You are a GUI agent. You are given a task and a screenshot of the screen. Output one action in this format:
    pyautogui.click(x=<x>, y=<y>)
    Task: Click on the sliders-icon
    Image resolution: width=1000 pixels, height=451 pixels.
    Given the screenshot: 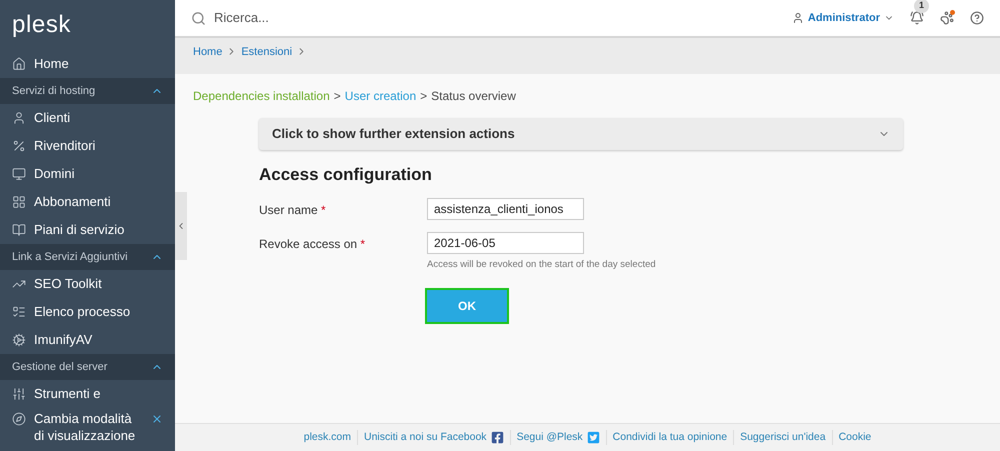 What is the action you would take?
    pyautogui.click(x=19, y=394)
    